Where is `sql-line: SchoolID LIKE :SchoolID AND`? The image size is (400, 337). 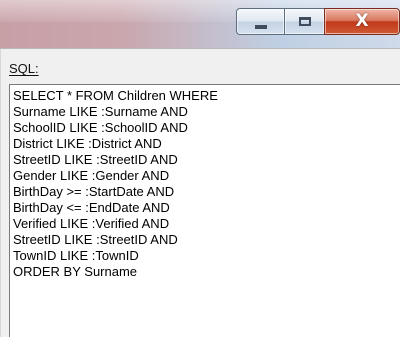 sql-line: SchoolID LIKE :SchoolID AND is located at coordinates (100, 127).